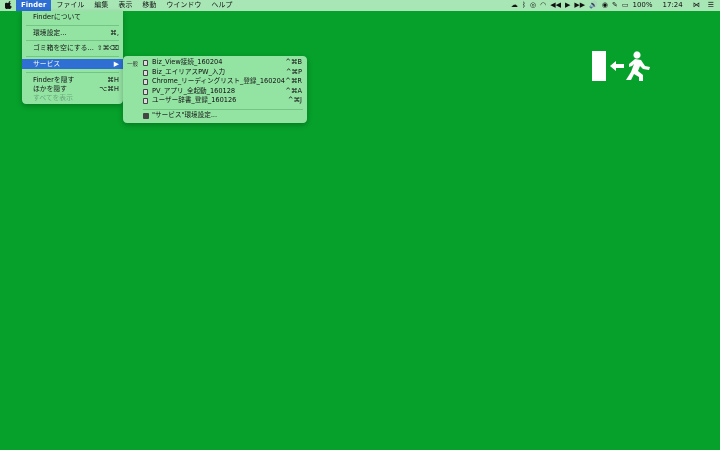  I want to click on volume-icon: 🔊, so click(593, 5).